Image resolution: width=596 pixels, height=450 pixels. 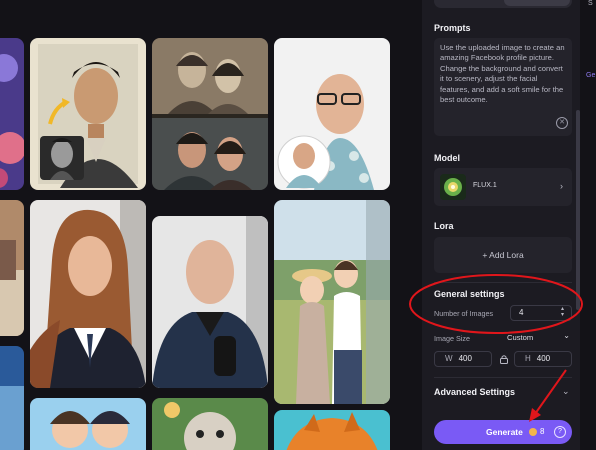 I want to click on gallery-image-blue, so click(x=12, y=398).